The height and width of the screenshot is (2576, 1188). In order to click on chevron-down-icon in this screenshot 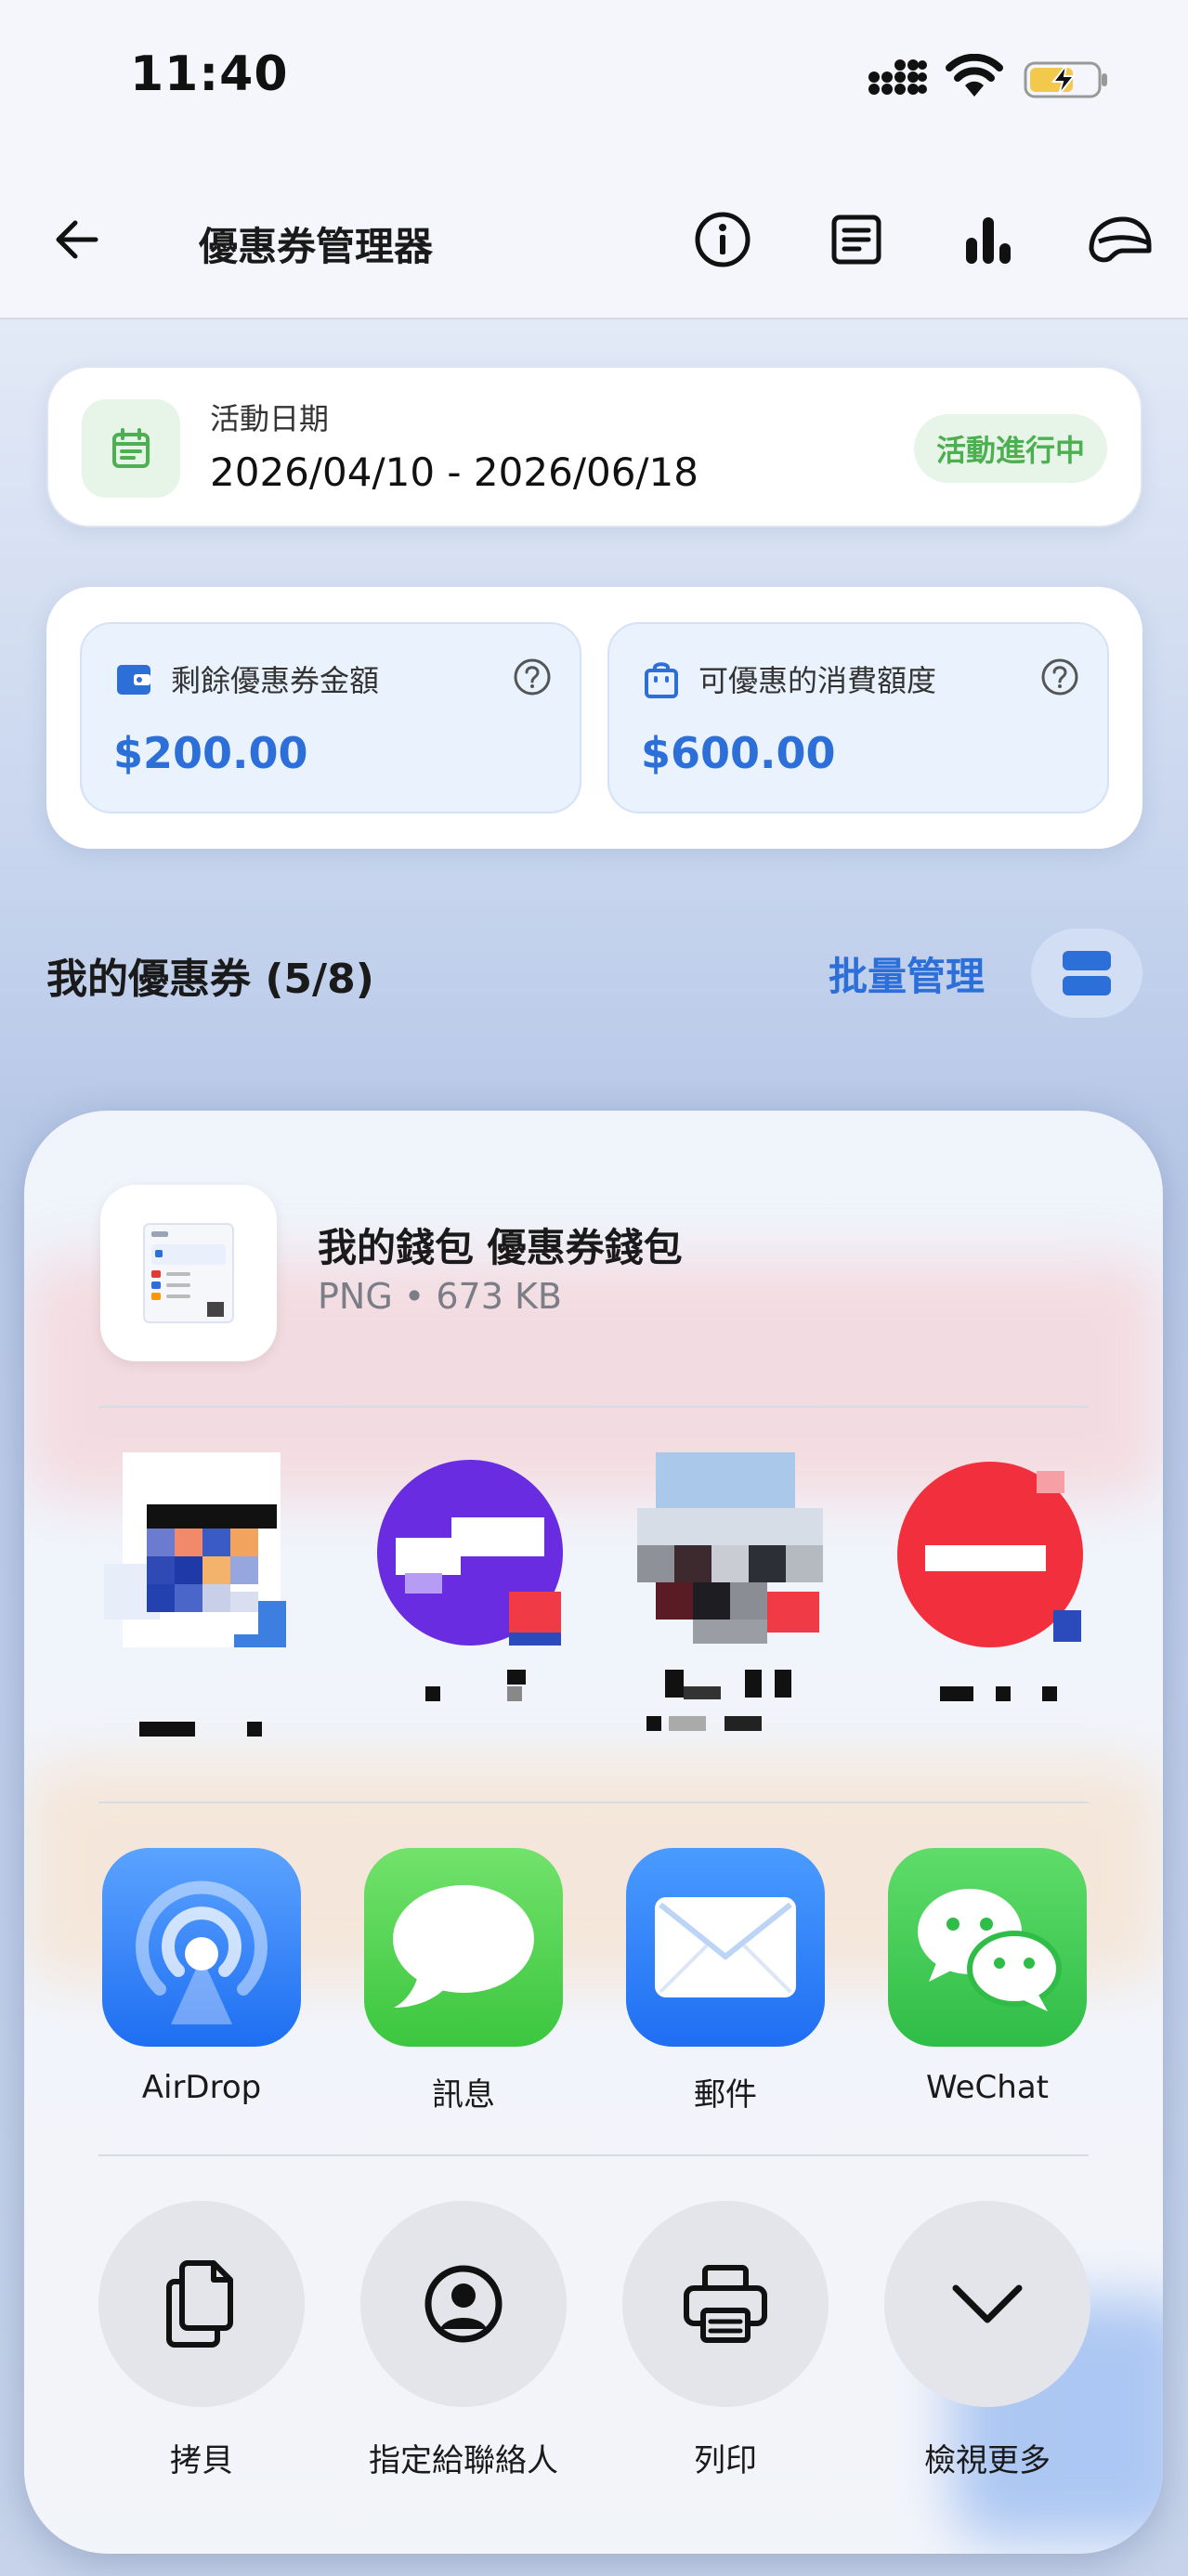, I will do `click(987, 2304)`.